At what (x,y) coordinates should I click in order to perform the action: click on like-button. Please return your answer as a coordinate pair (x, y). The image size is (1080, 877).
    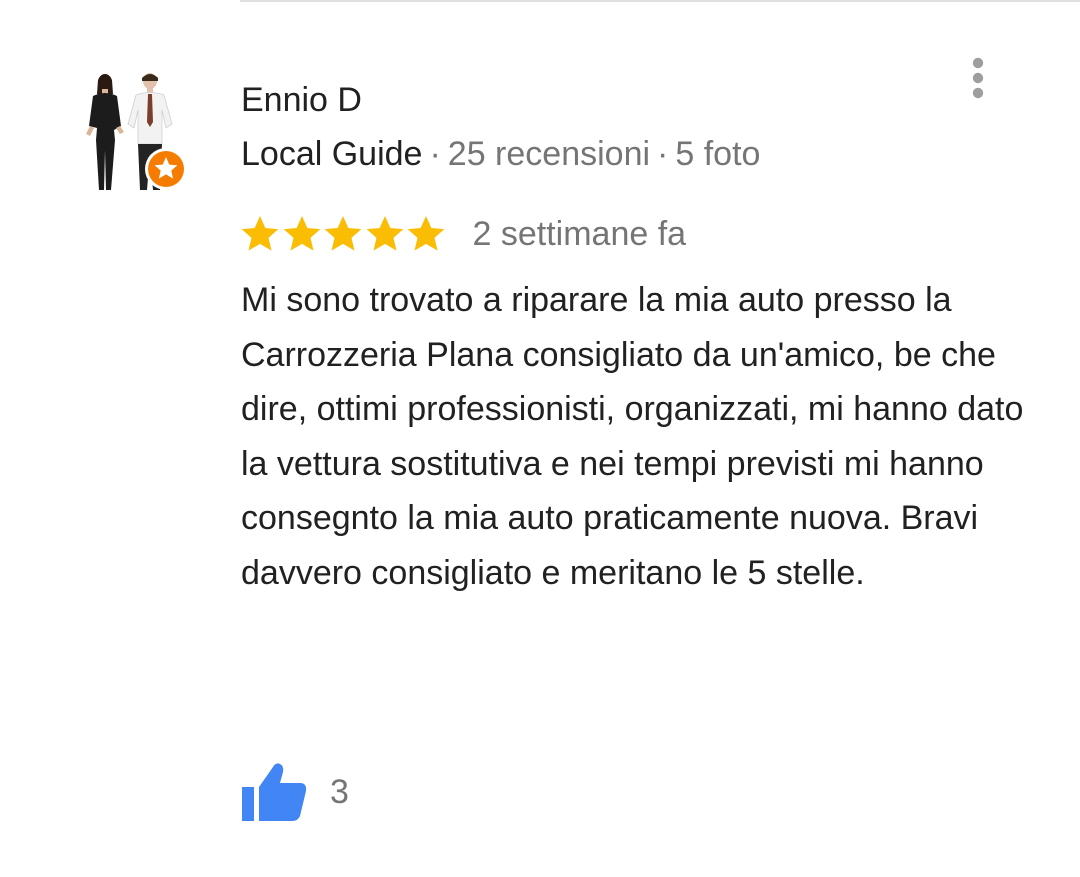
    Looking at the image, I should click on (276, 792).